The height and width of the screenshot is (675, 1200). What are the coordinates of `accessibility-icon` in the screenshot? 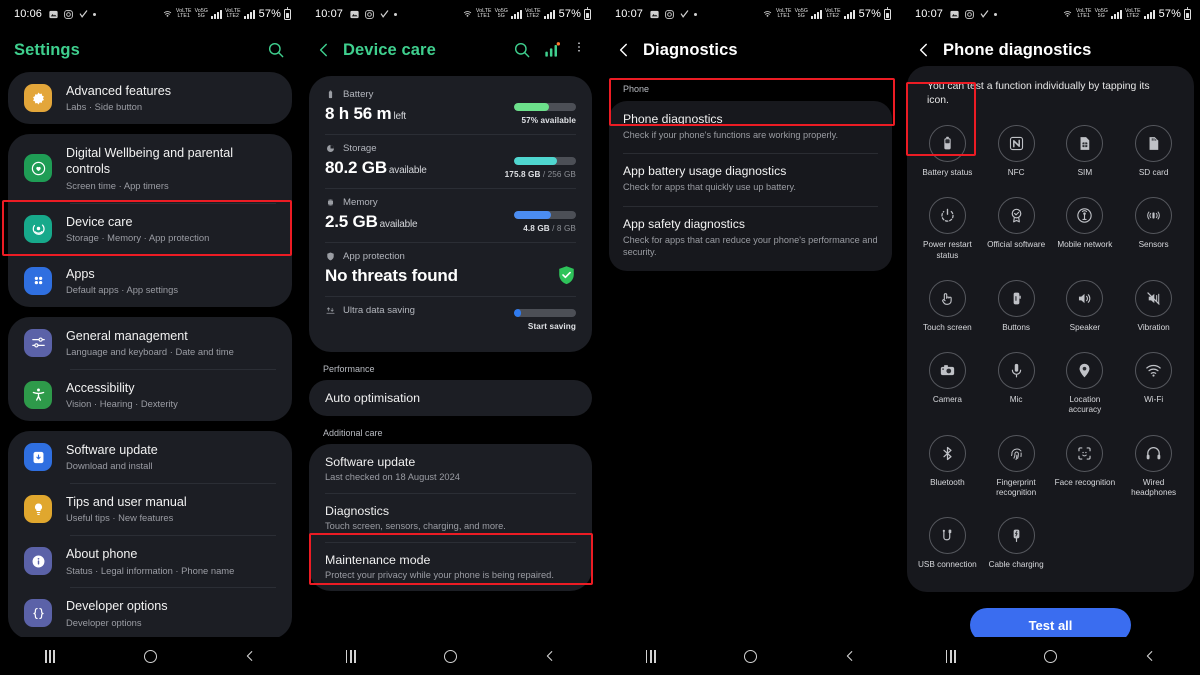 It's located at (38, 394).